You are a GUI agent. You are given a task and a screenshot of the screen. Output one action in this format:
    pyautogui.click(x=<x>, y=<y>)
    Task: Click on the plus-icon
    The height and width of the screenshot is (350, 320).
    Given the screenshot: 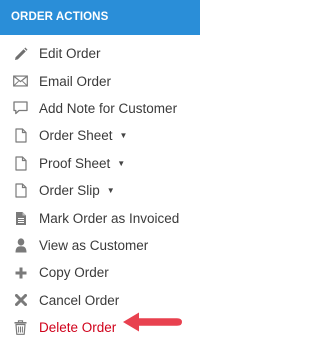 What is the action you would take?
    pyautogui.click(x=20, y=272)
    